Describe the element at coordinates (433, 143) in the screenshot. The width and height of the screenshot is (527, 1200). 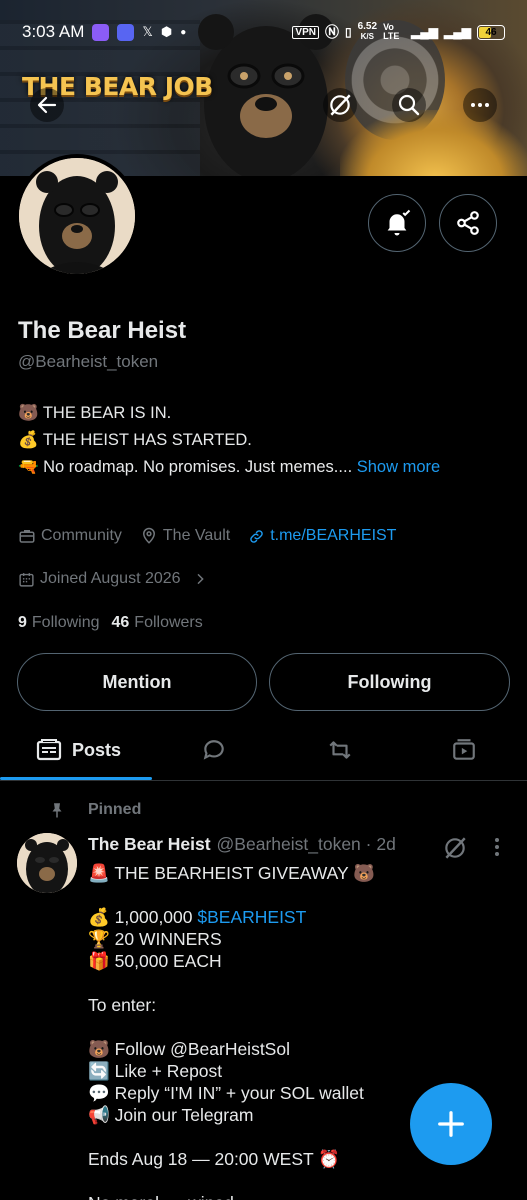
I see `banner-gold-pile` at that location.